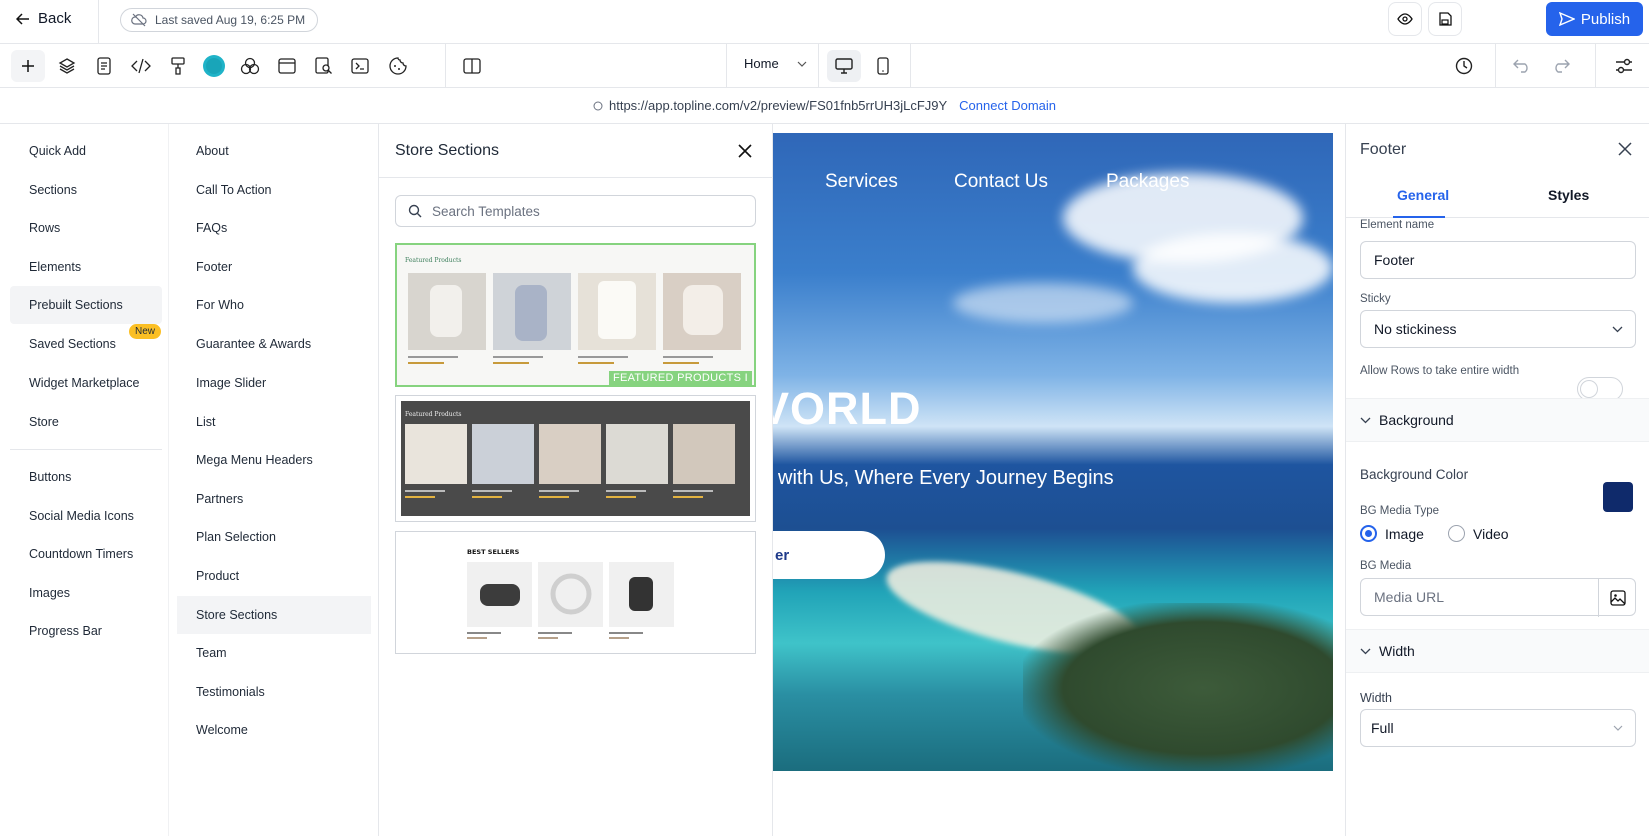 The width and height of the screenshot is (1649, 836). What do you see at coordinates (104, 66) in the screenshot?
I see `pages-button` at bounding box center [104, 66].